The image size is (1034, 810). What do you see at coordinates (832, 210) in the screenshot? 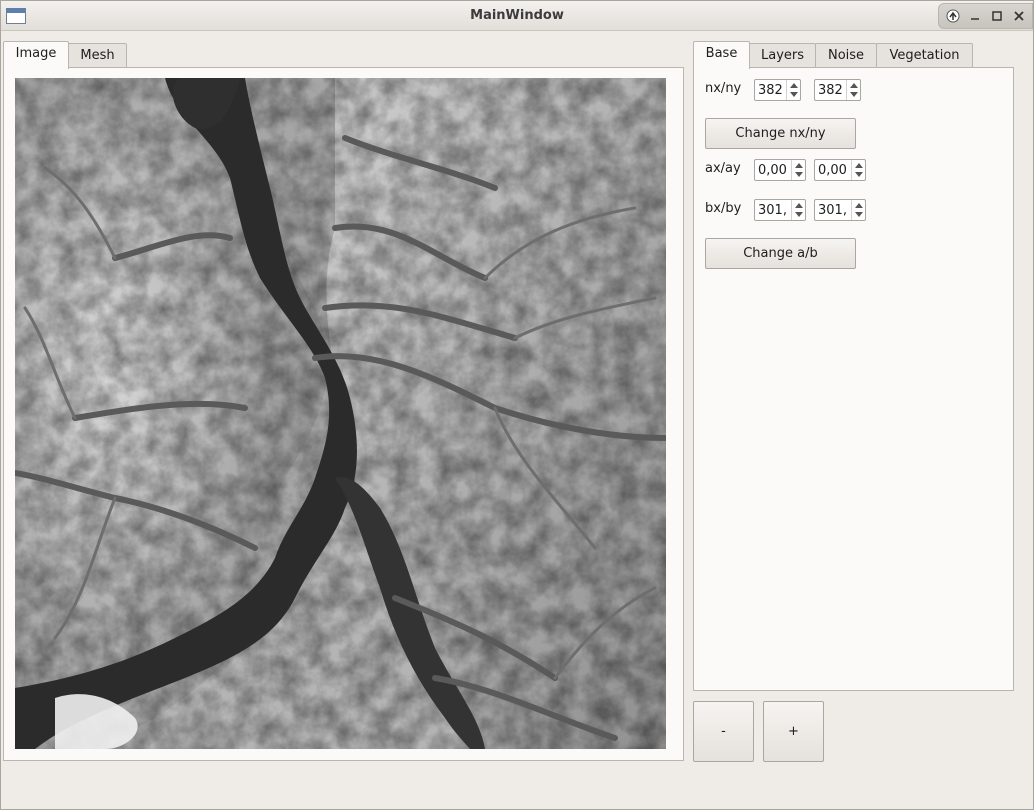
I see `by-value: 301,` at bounding box center [832, 210].